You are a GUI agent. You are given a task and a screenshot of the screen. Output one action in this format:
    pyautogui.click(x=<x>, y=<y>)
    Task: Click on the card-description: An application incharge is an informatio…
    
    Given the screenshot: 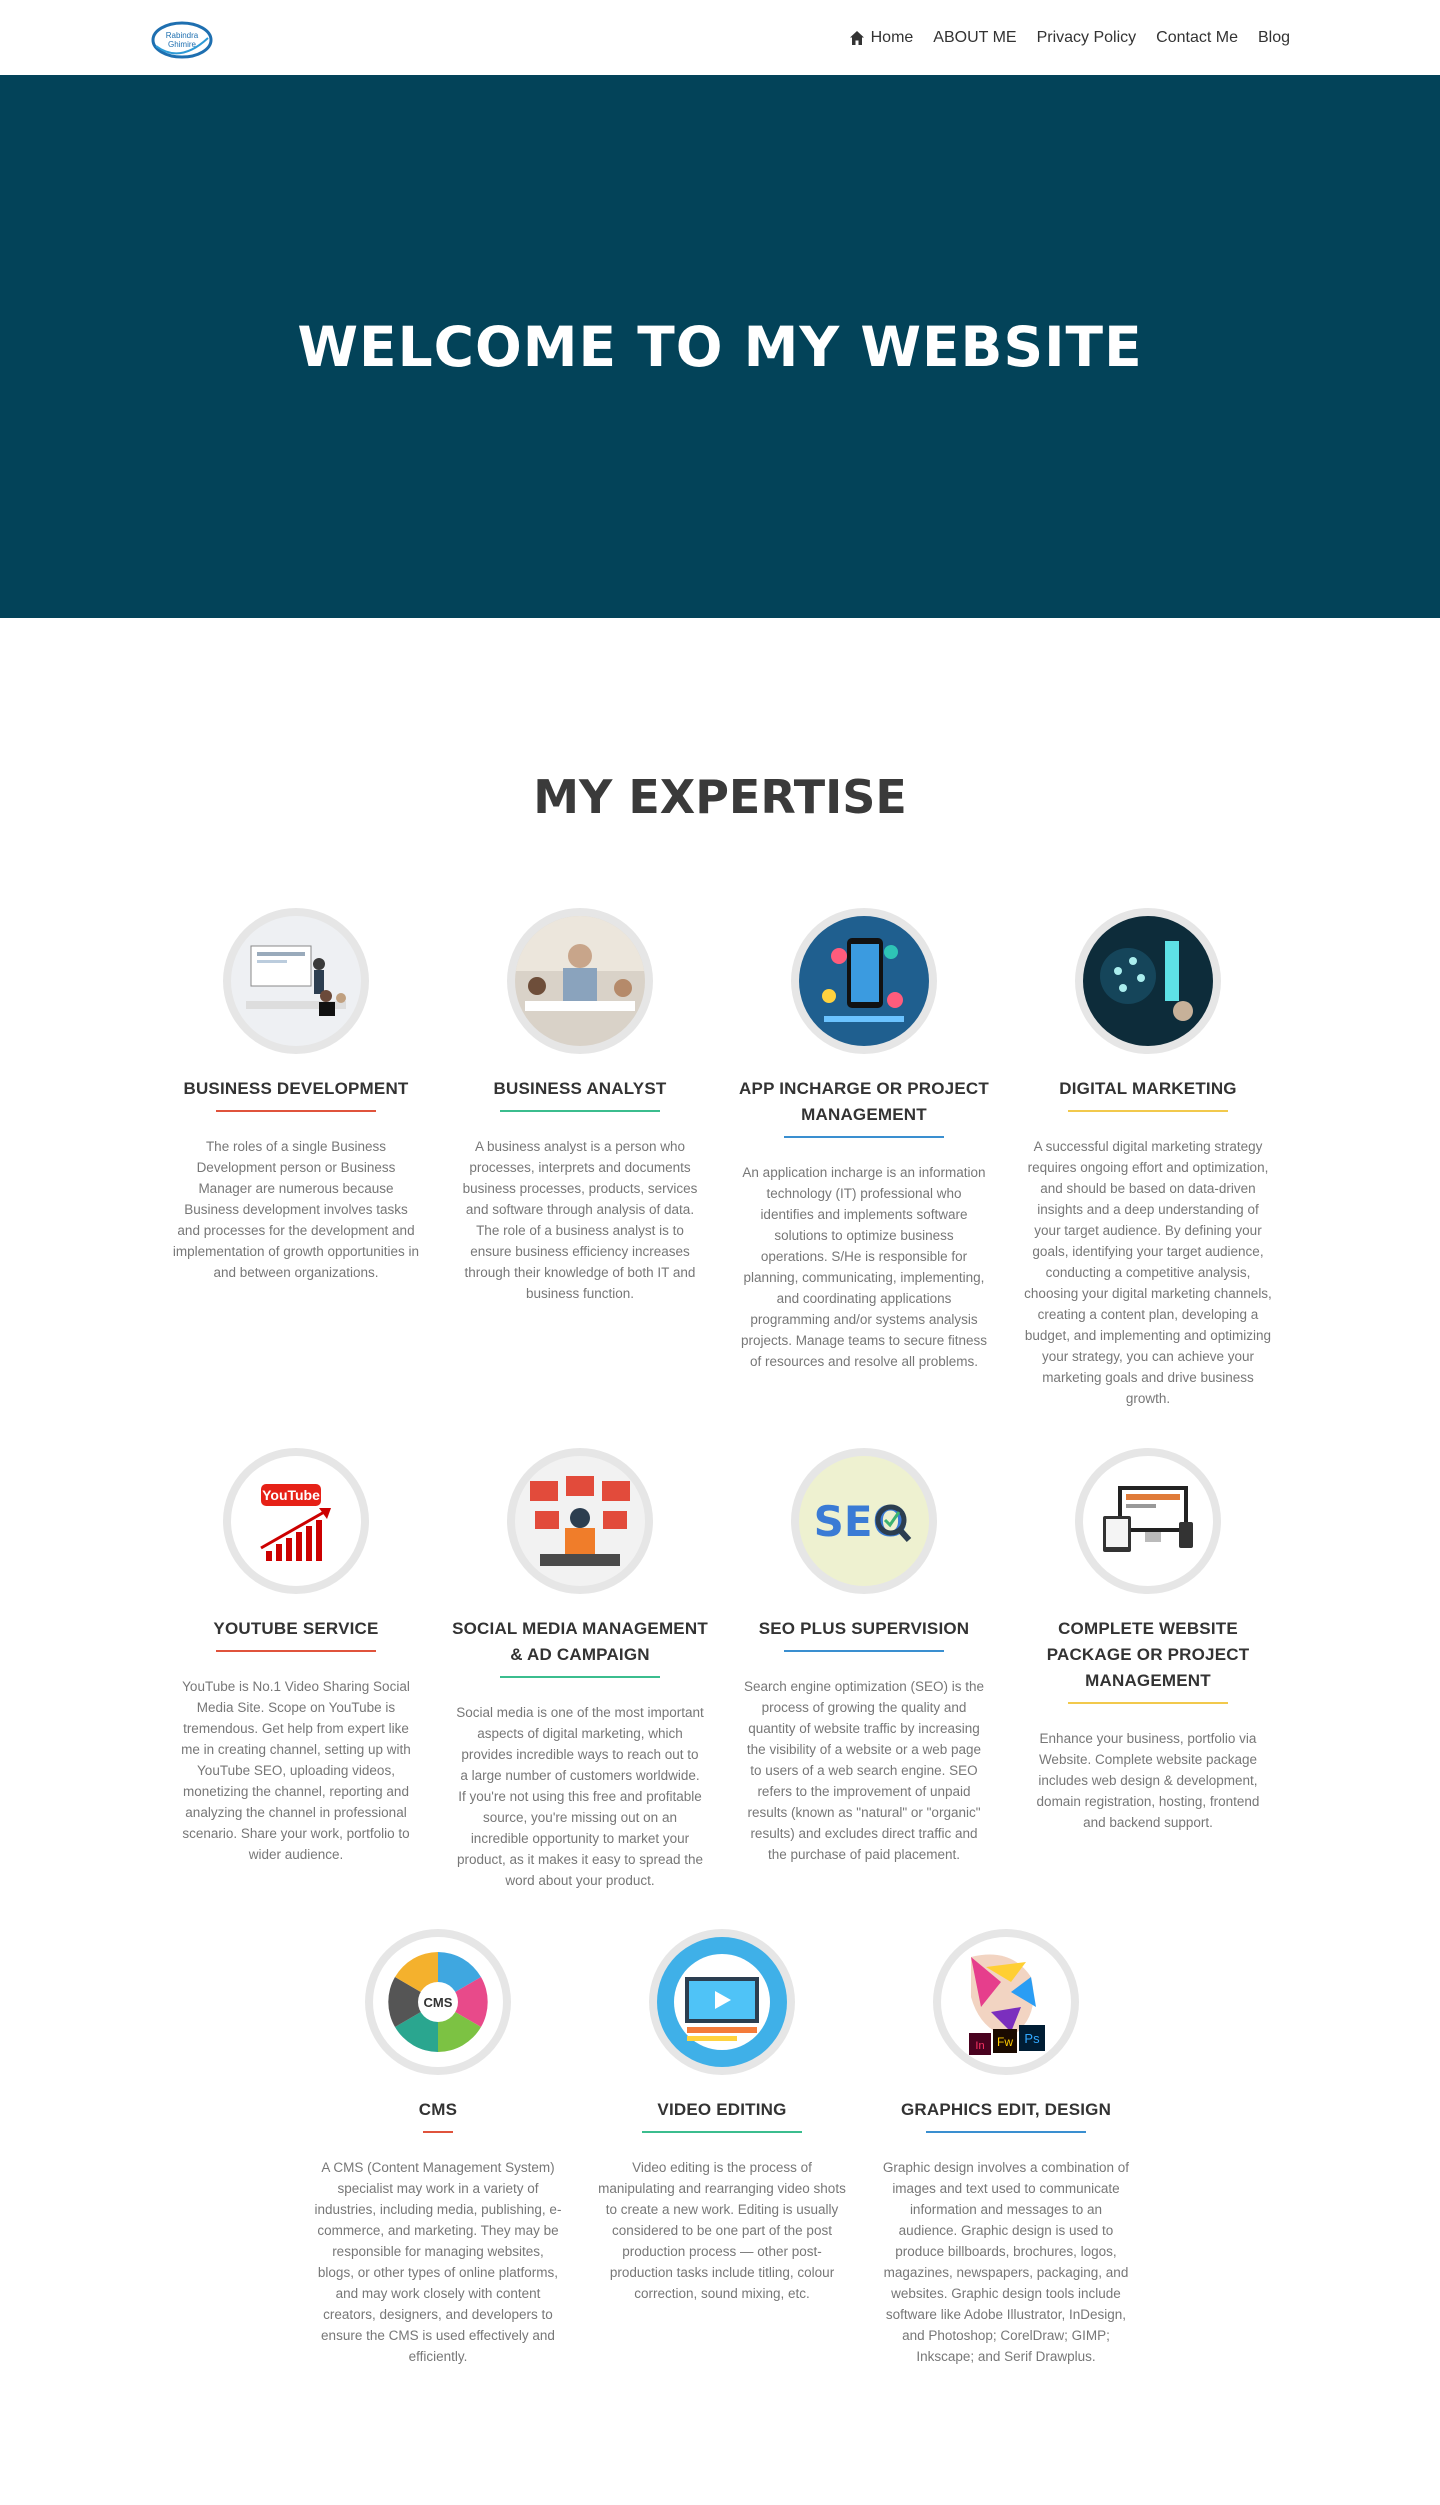 What is the action you would take?
    pyautogui.click(x=864, y=1267)
    